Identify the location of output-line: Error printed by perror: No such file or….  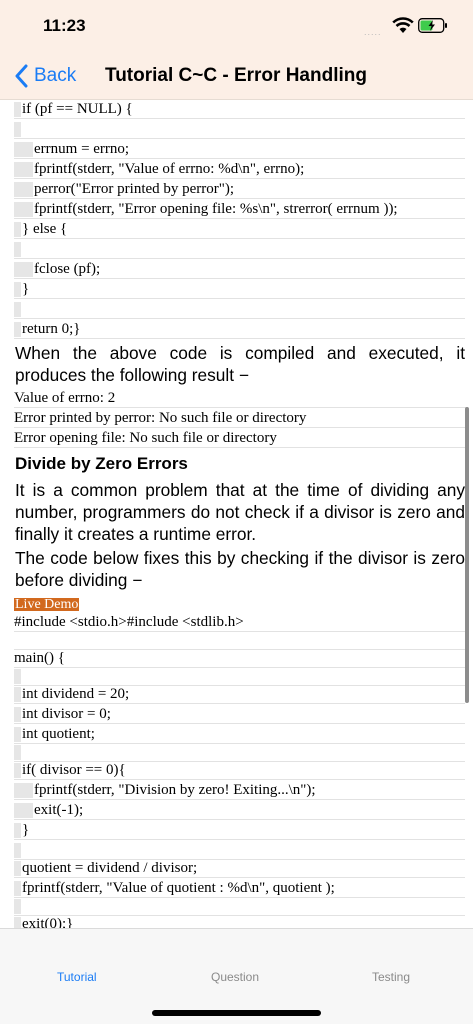
(241, 418).